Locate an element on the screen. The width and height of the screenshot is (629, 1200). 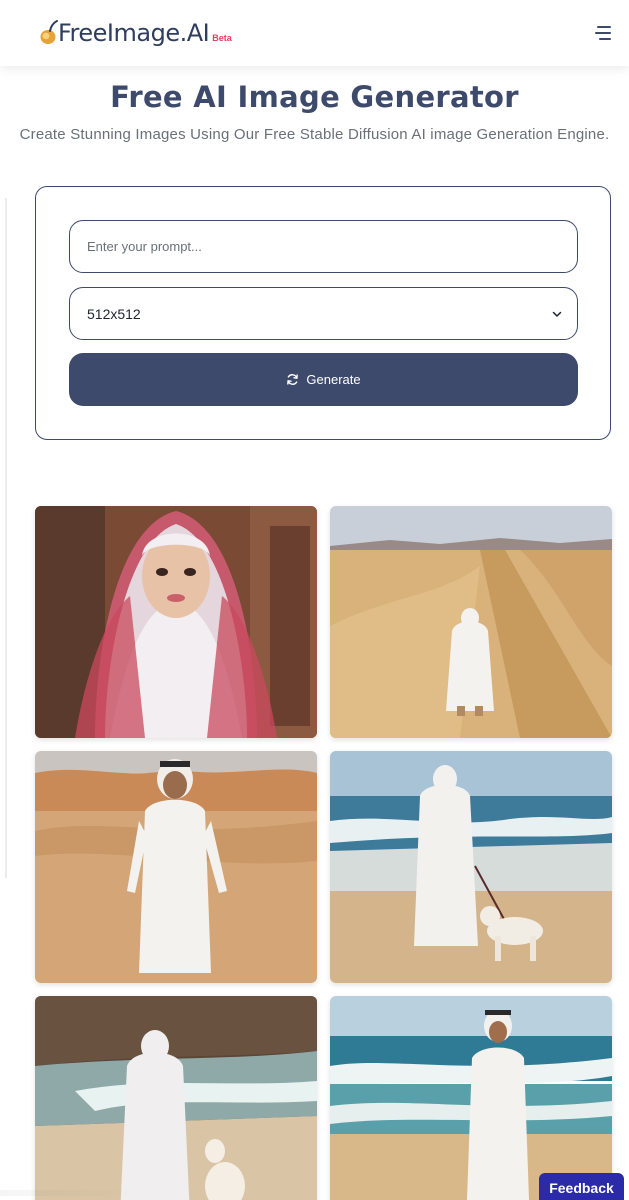
desert-walk-image is located at coordinates (471, 622).